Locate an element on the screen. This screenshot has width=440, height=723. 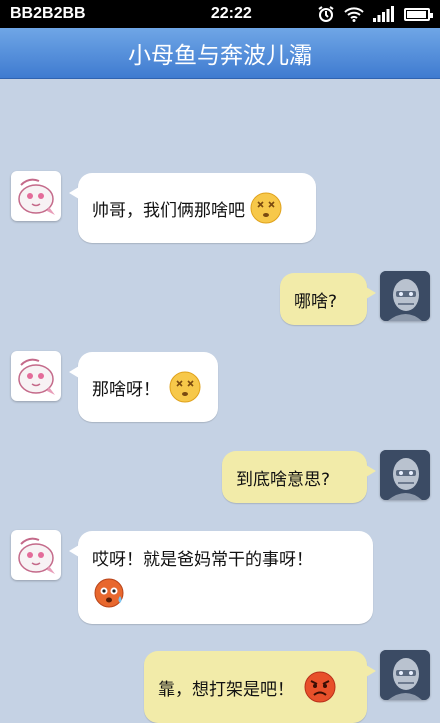
battery-icon is located at coordinates (418, 14).